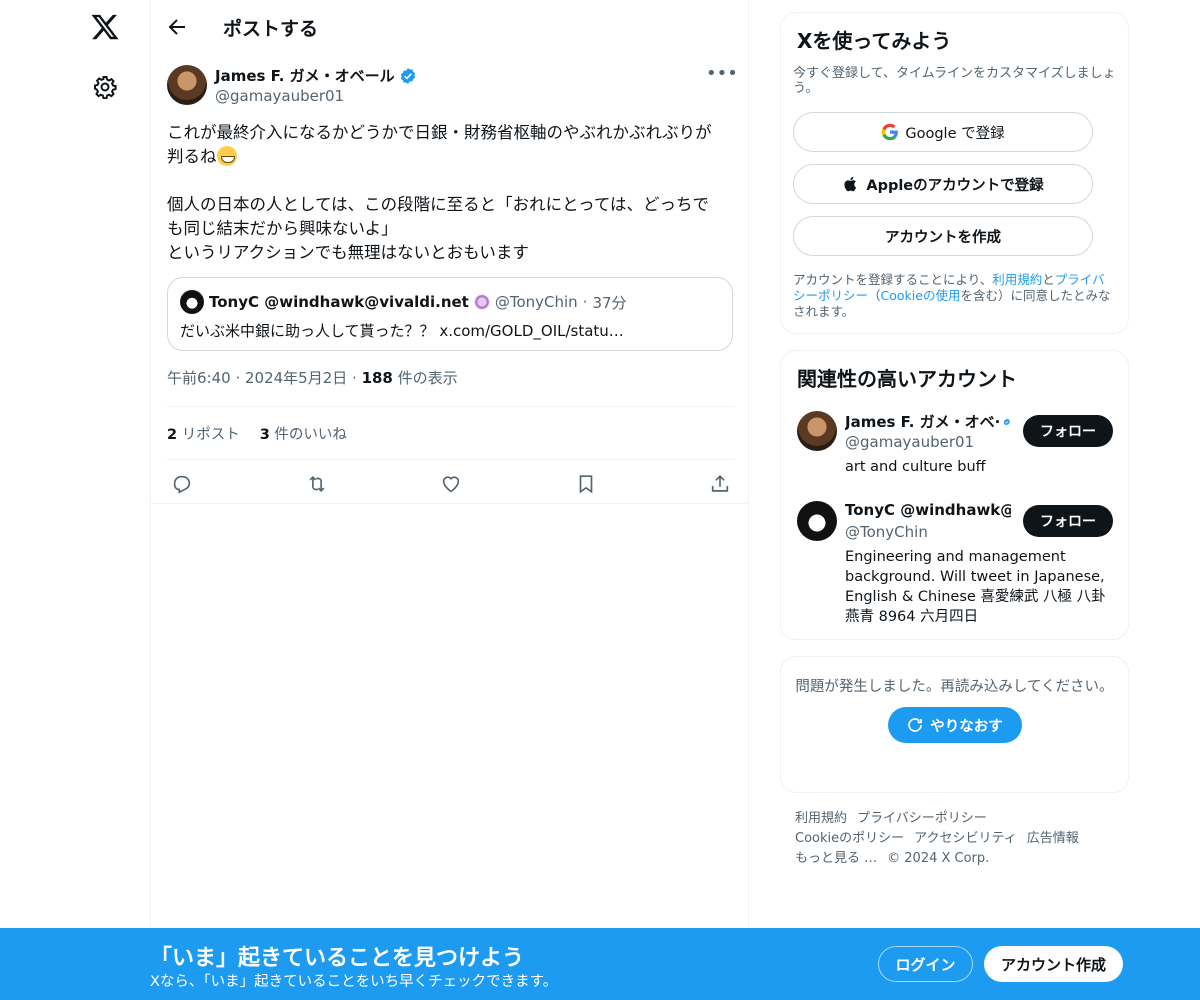 The height and width of the screenshot is (1000, 1200). Describe the element at coordinates (910, 442) in the screenshot. I see `related-handle: @gamayauber01` at that location.